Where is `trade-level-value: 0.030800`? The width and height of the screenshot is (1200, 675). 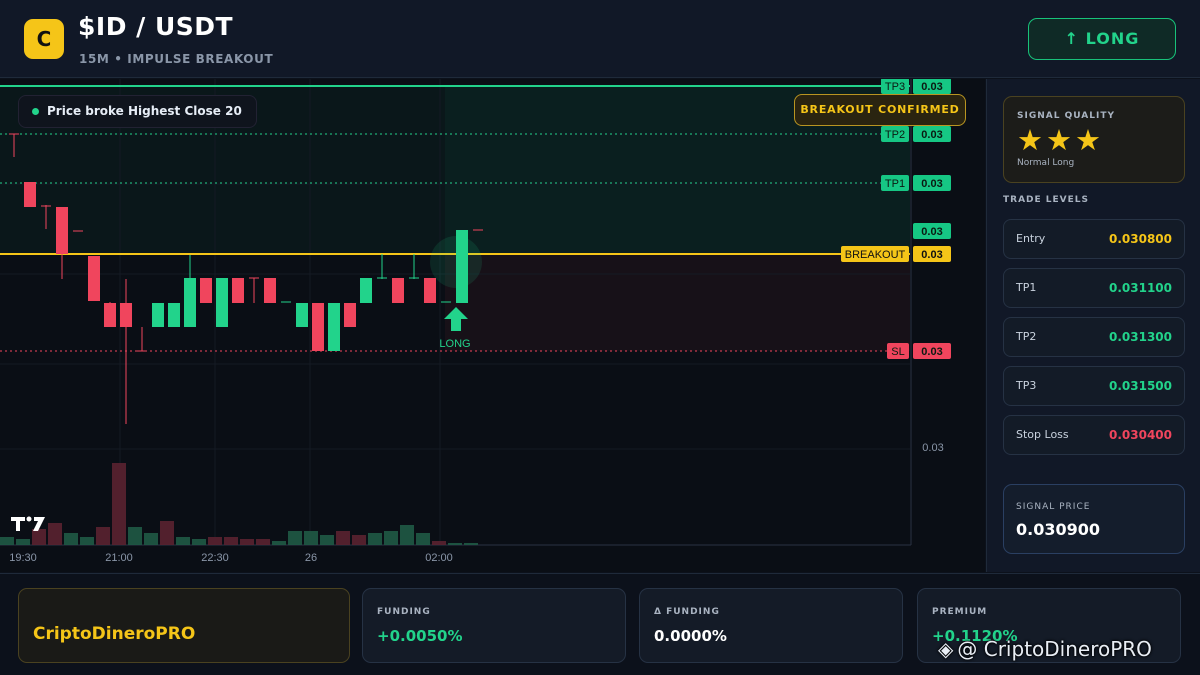
trade-level-value: 0.030800 is located at coordinates (1140, 239).